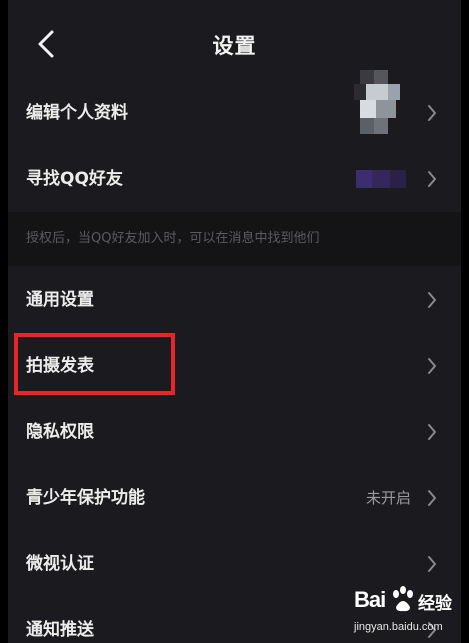  I want to click on teen-mode-label: 青少年保护功能, so click(85, 498).